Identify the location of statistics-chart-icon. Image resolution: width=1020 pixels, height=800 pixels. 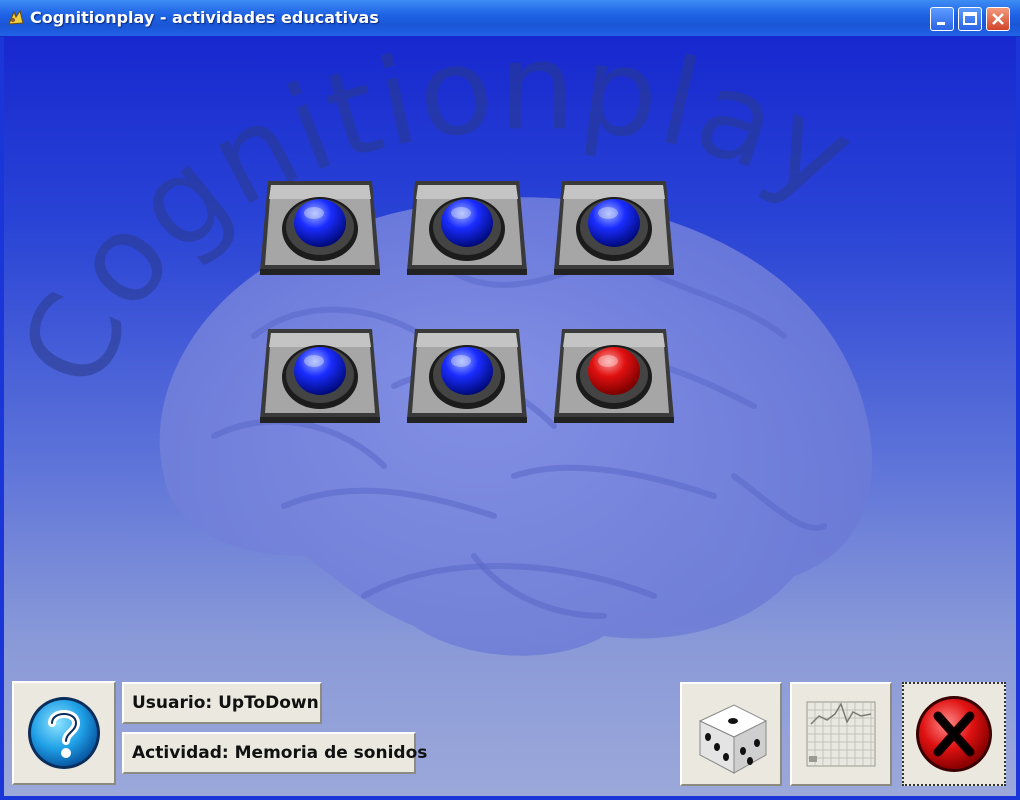
(841, 734).